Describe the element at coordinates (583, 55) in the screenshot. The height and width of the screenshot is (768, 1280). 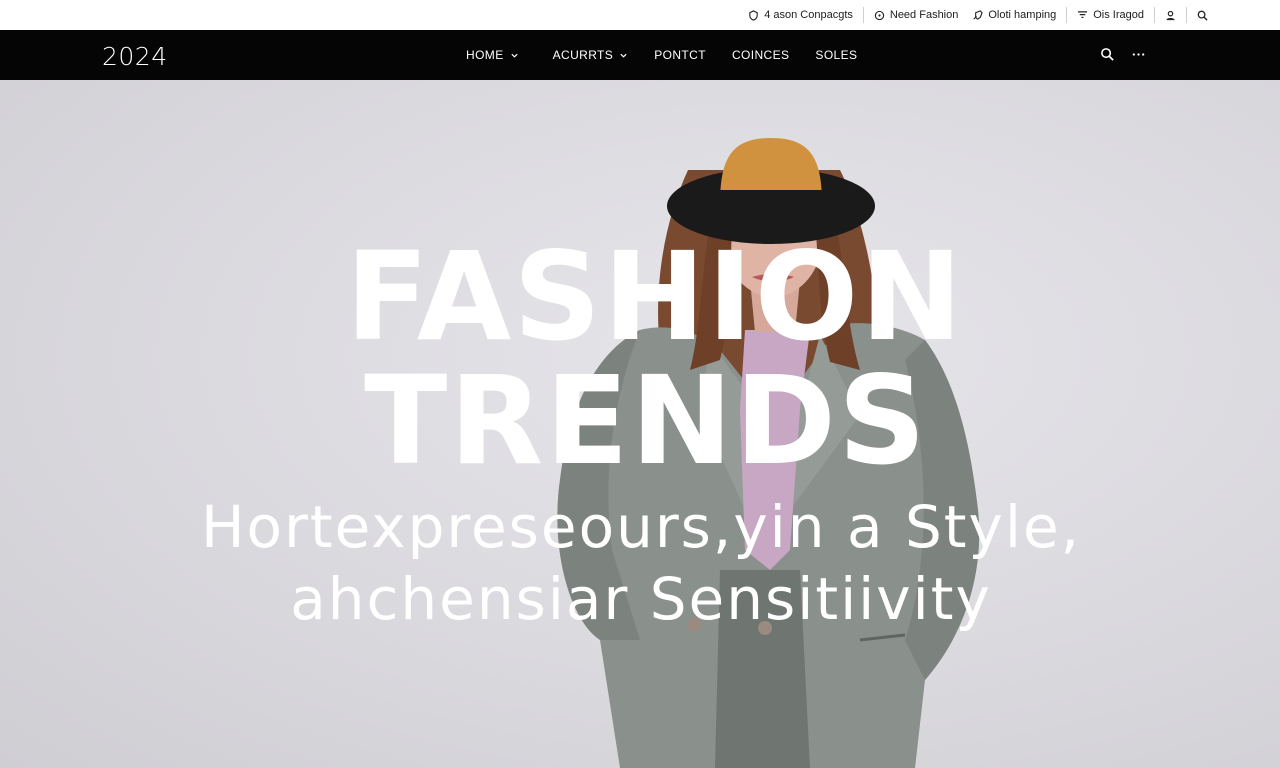
I see `nav-item-label: ACURRTS` at that location.